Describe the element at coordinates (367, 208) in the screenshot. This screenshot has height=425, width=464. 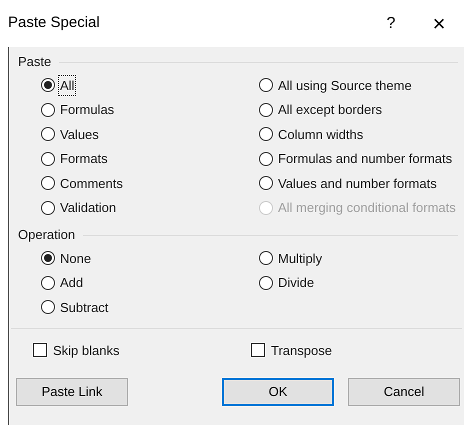
I see `radio-label: All merging conditional formats` at that location.